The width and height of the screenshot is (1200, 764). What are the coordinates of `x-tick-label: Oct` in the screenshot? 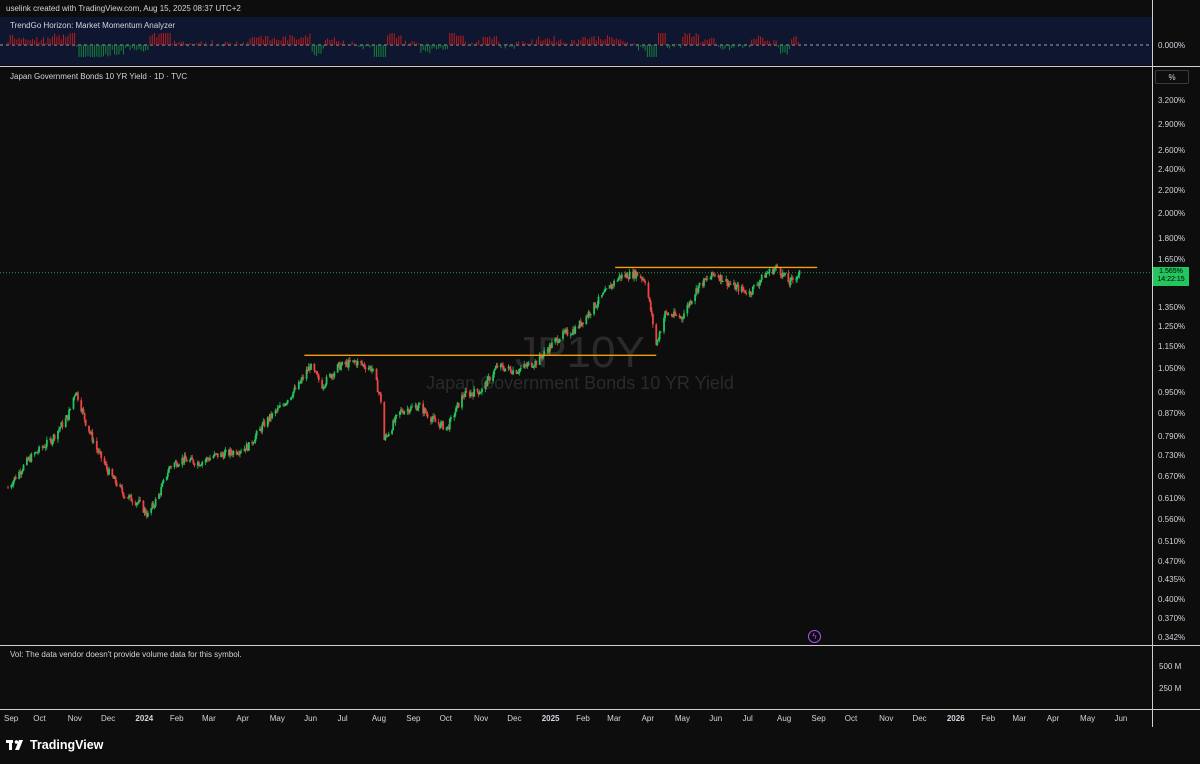 It's located at (851, 718).